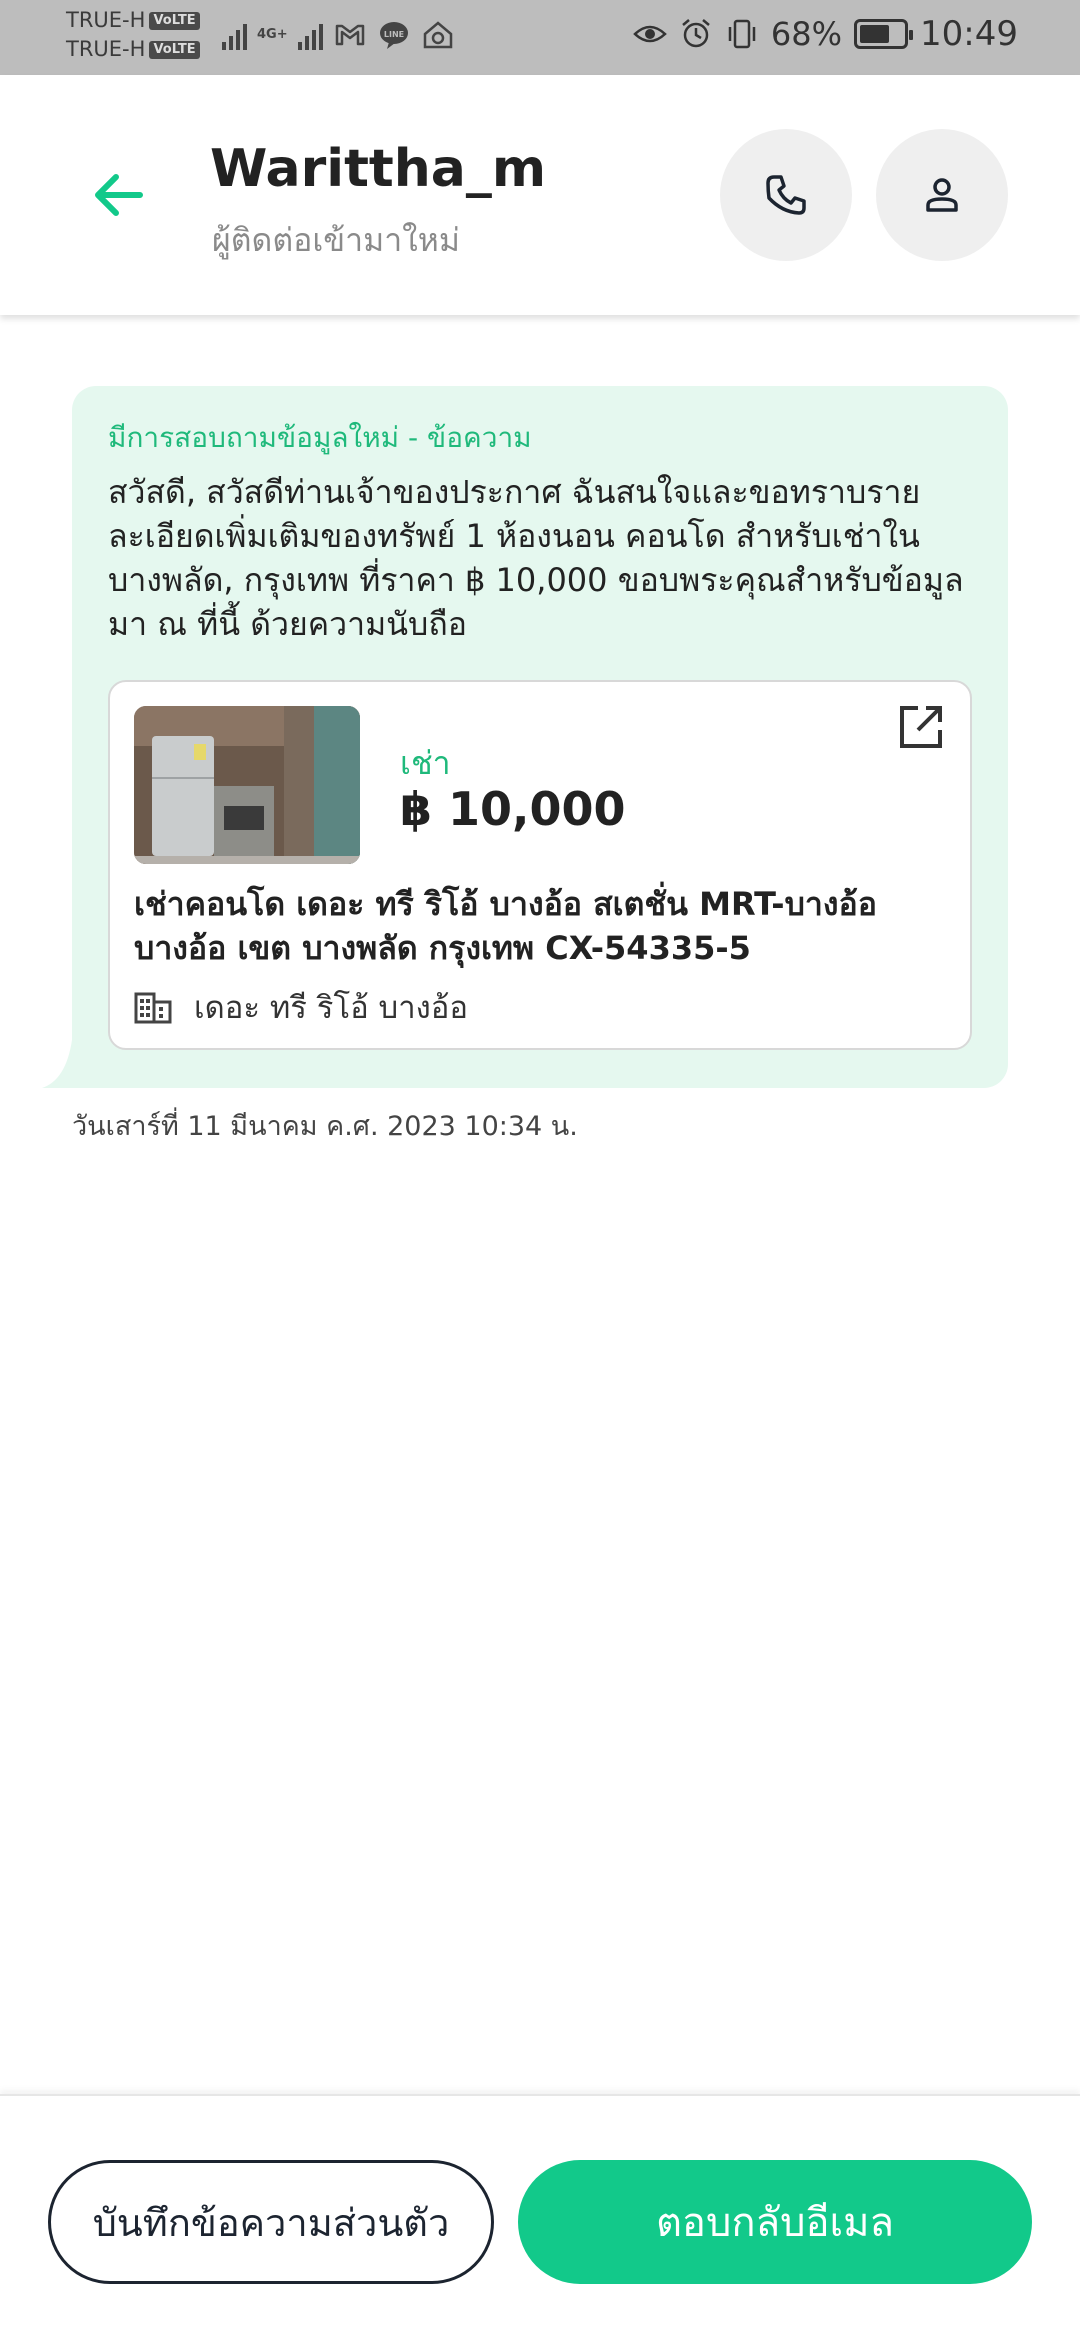 This screenshot has width=1080, height=2340. Describe the element at coordinates (153, 1008) in the screenshot. I see `building-icon` at that location.